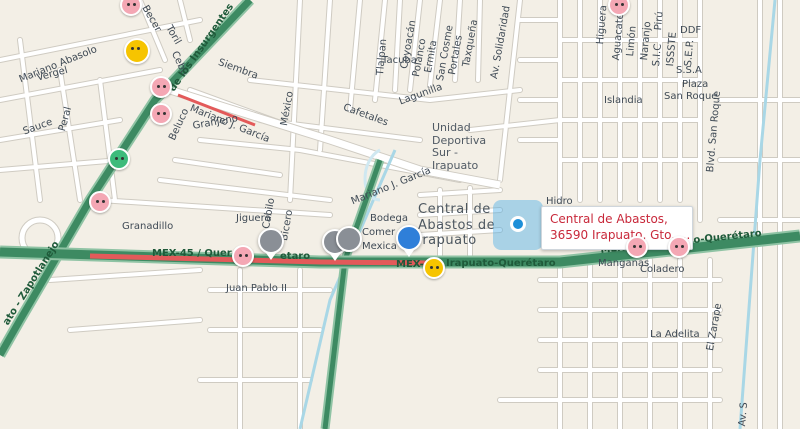 This screenshot has width=800, height=429. Describe the element at coordinates (148, 226) in the screenshot. I see `street-label-granadillo: Granadillo` at that location.